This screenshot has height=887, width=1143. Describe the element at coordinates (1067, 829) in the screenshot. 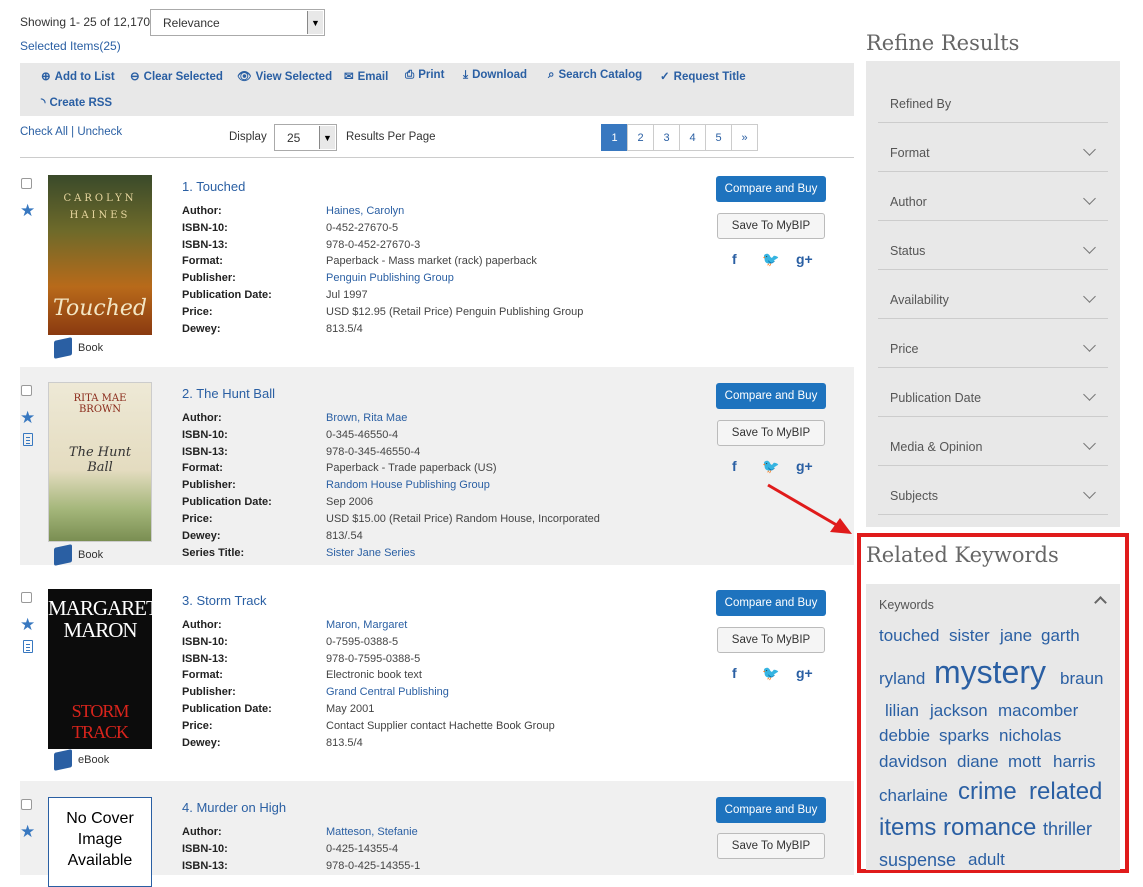

I see `keyword-link: thriller` at that location.